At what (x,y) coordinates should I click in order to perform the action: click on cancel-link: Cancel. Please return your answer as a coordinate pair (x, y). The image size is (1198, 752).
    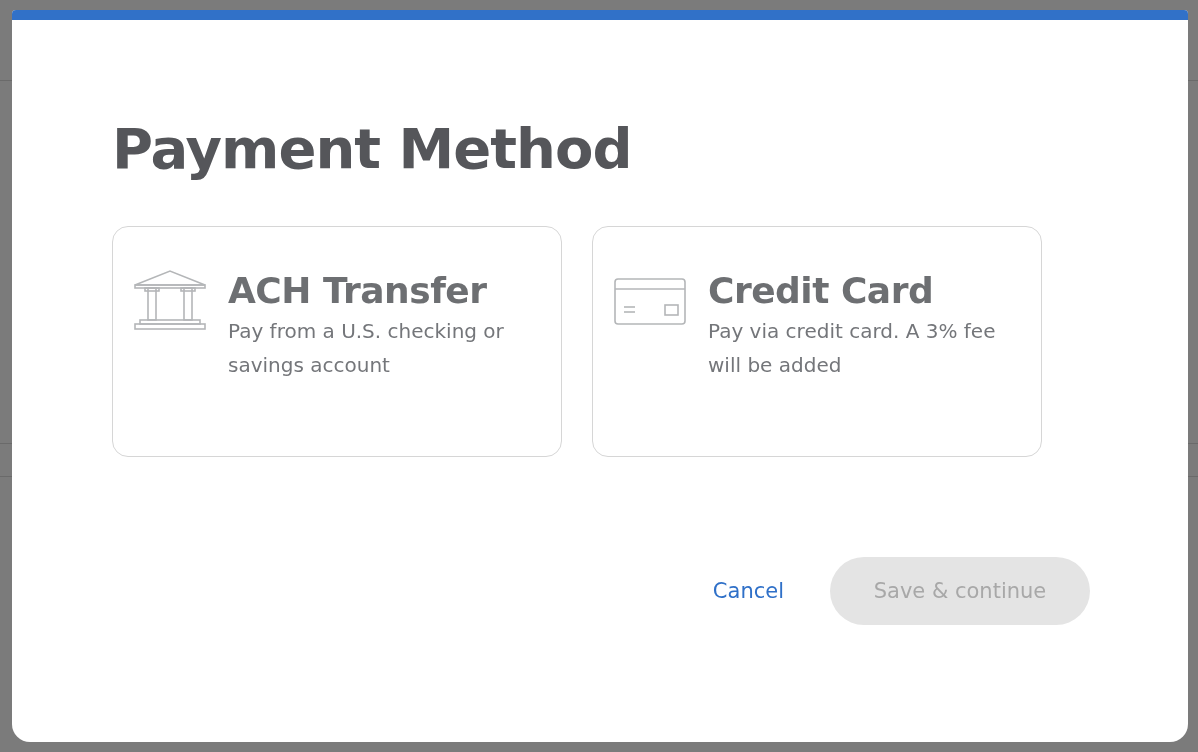
    Looking at the image, I should click on (748, 590).